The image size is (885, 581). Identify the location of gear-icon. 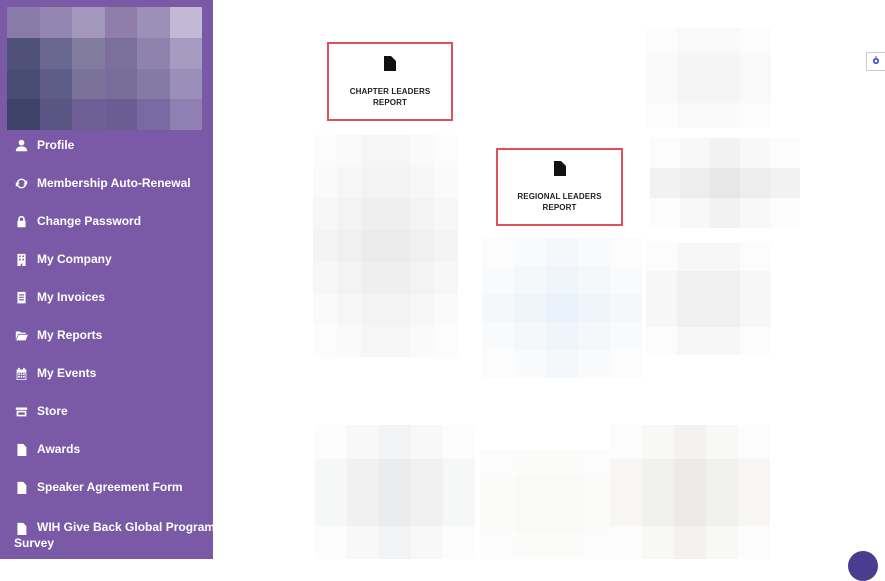
(876, 62).